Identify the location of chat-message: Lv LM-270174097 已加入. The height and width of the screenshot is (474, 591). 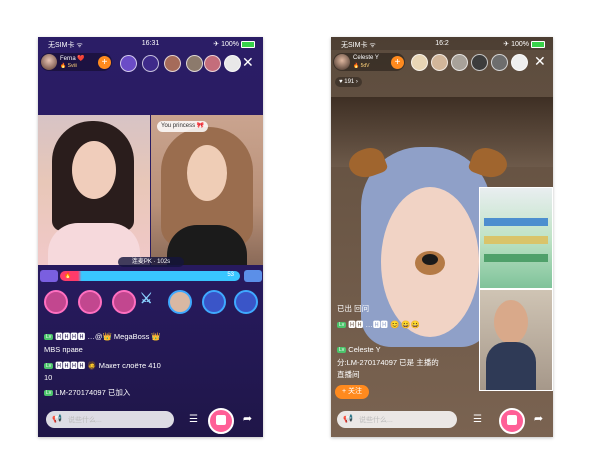
(87, 392).